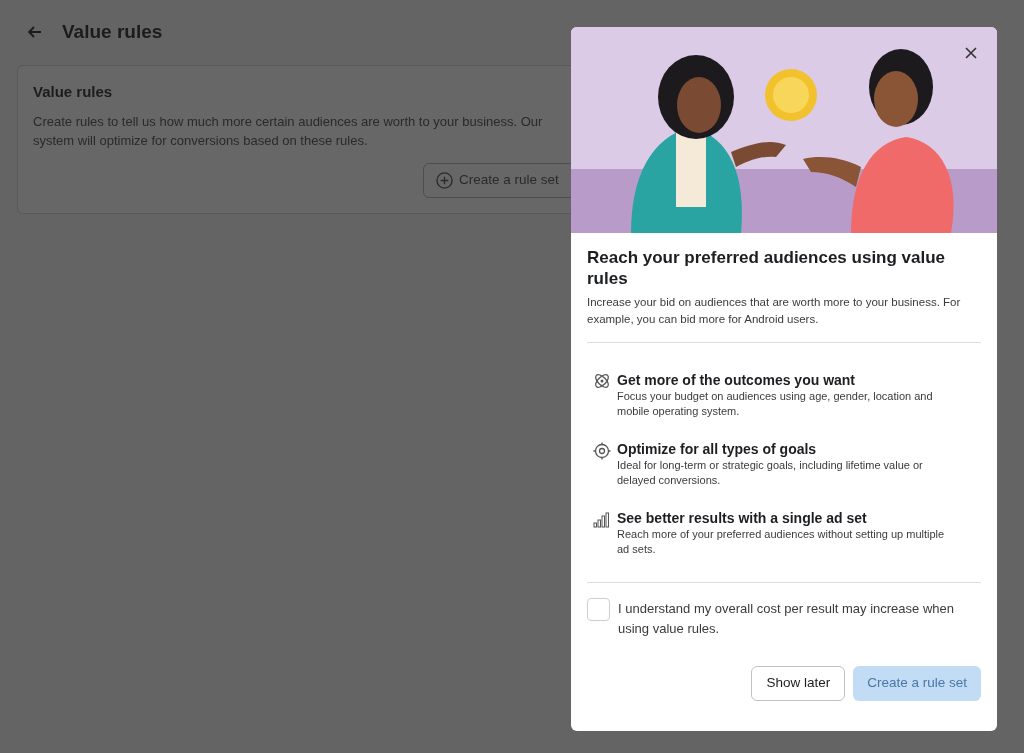  I want to click on feature-title: Optimize for all types of goals, so click(717, 449).